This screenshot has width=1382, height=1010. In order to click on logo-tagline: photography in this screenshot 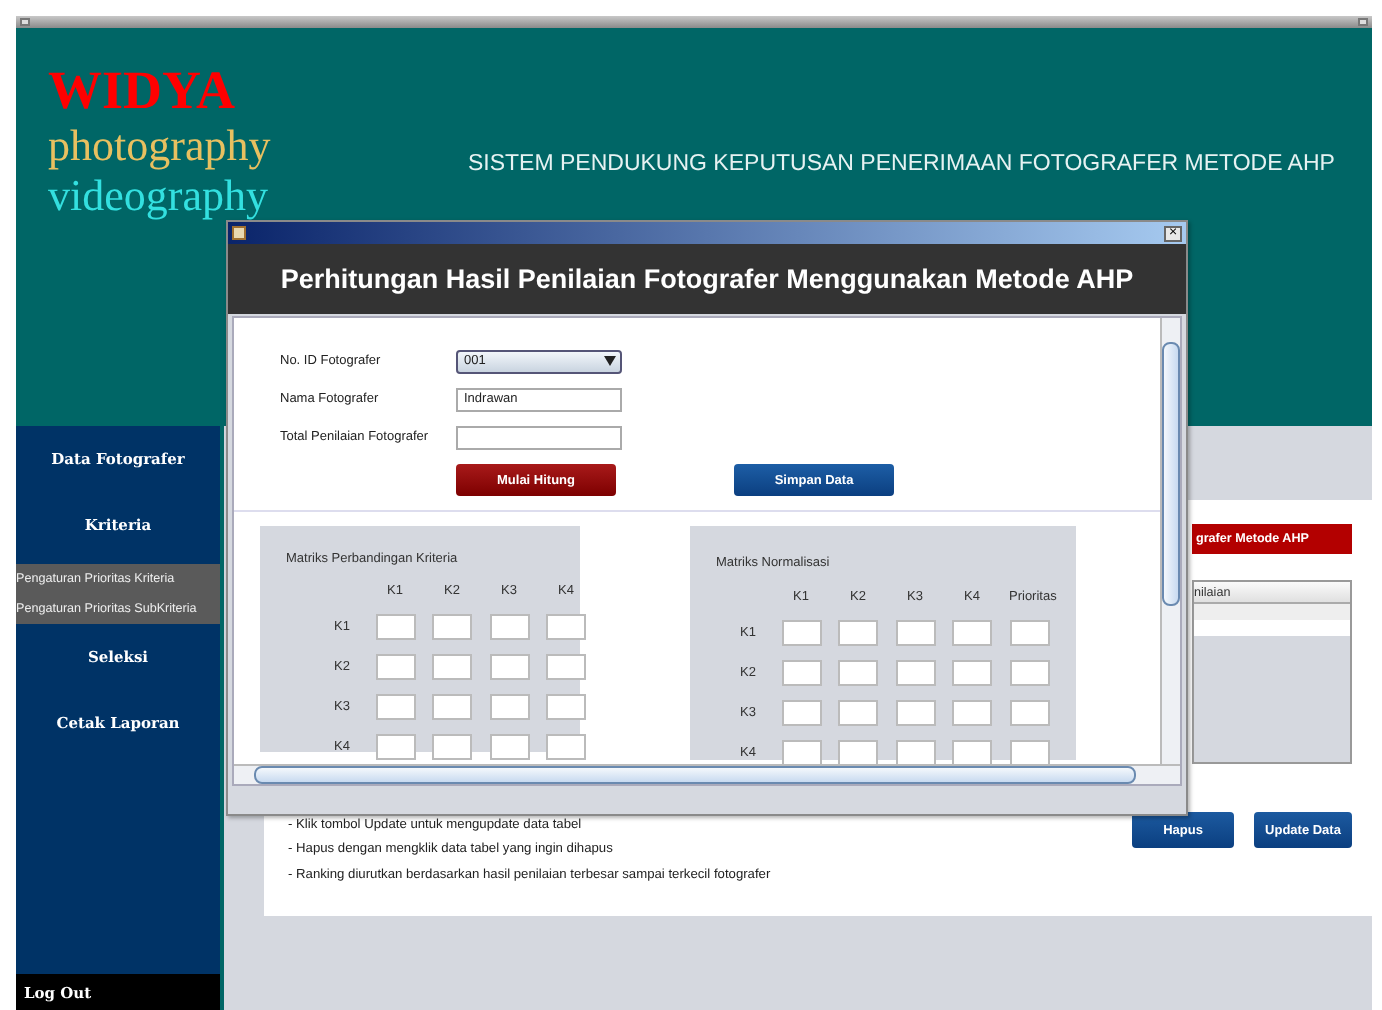, I will do `click(159, 145)`.